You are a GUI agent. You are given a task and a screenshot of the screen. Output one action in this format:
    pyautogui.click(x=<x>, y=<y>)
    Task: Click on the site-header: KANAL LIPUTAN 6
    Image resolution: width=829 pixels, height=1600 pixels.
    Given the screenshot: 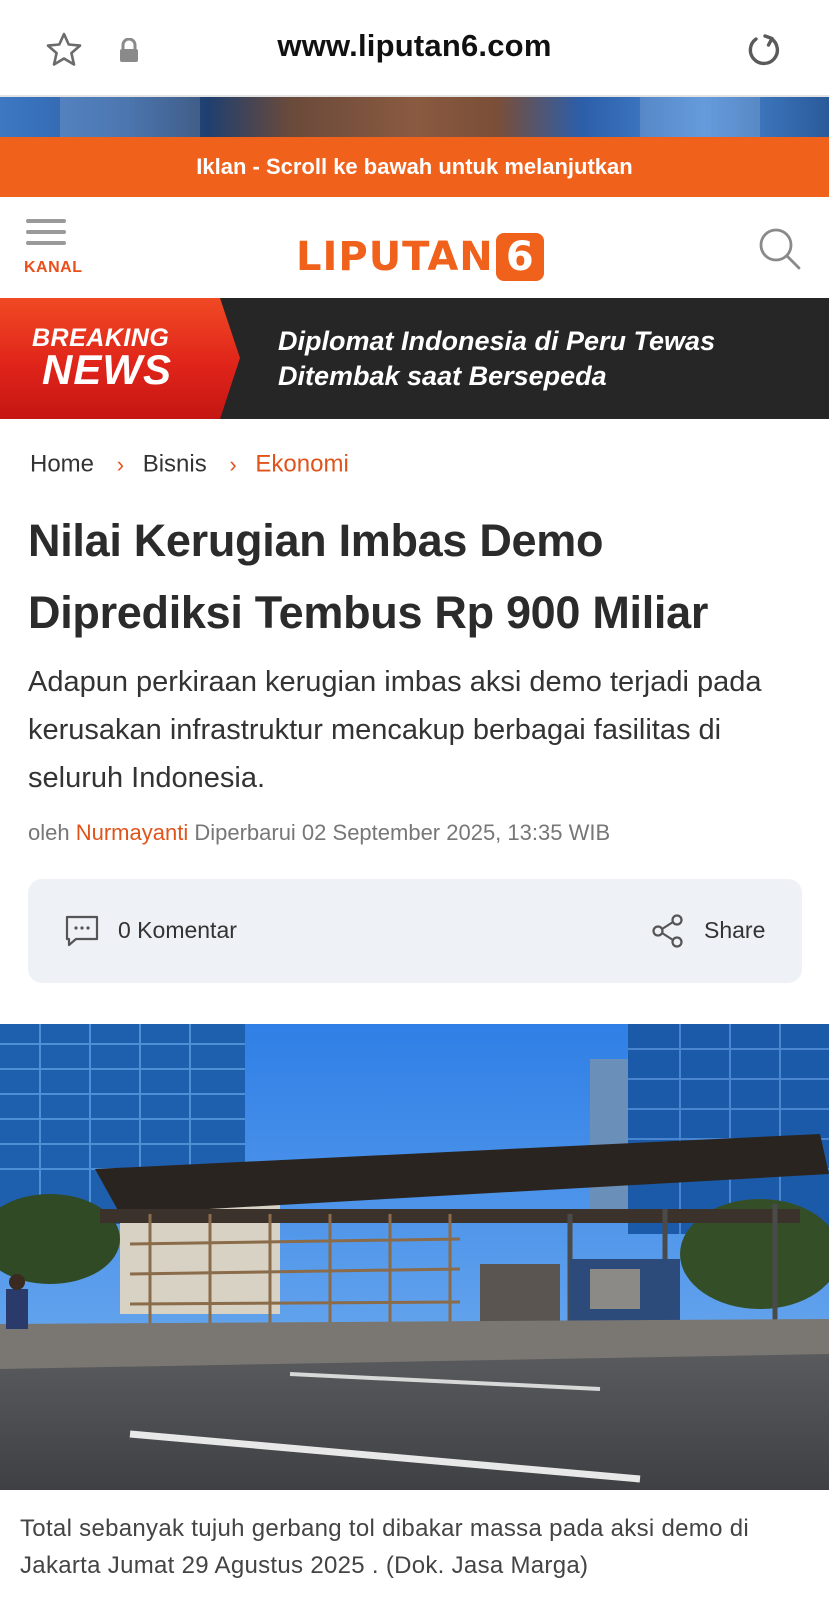 What is the action you would take?
    pyautogui.click(x=414, y=247)
    